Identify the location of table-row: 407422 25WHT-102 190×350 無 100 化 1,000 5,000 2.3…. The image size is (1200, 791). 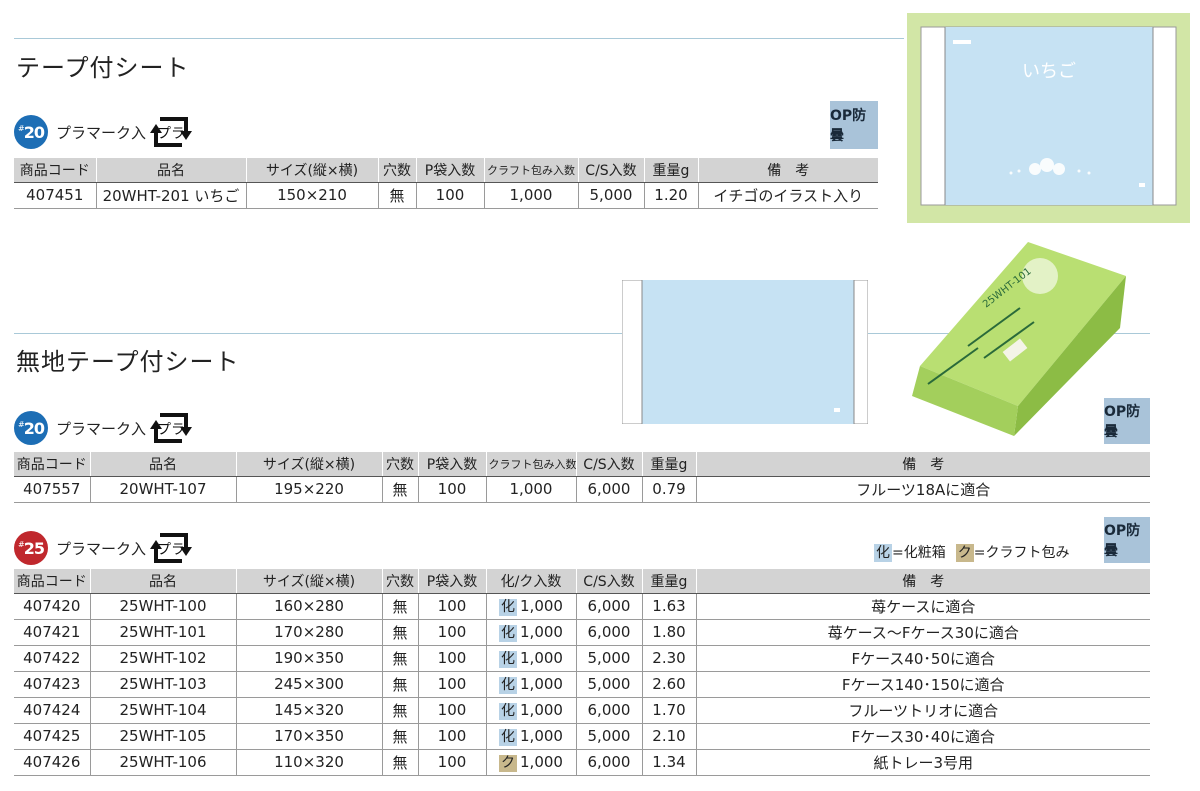
(582, 658).